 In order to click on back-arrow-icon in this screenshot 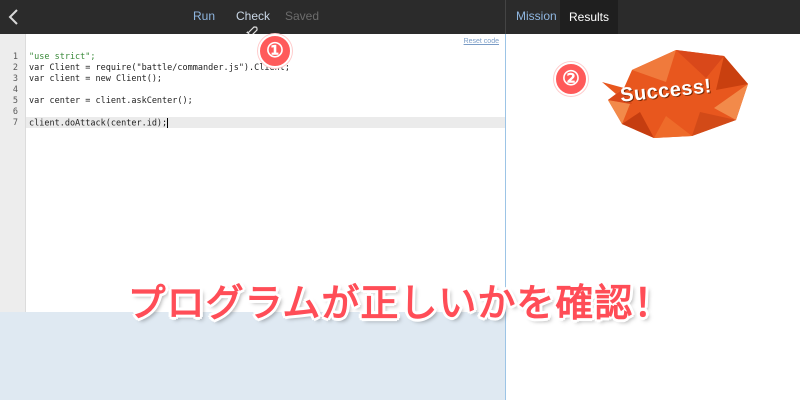, I will do `click(15, 17)`.